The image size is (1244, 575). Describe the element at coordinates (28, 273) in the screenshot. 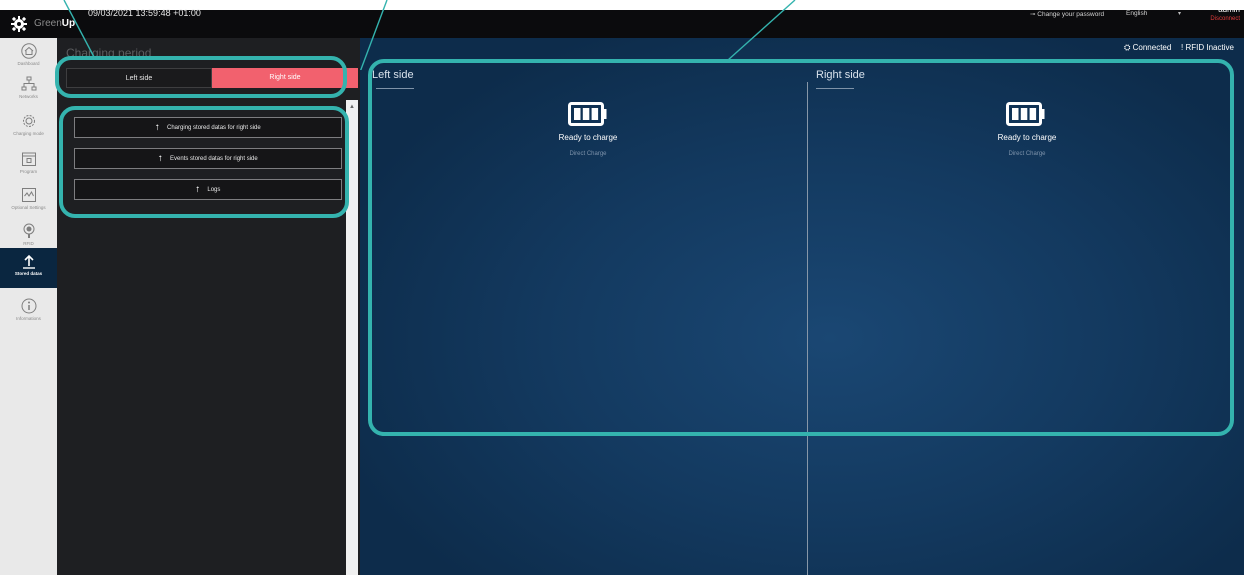

I see `sidebar-item-label: Stored datas` at that location.